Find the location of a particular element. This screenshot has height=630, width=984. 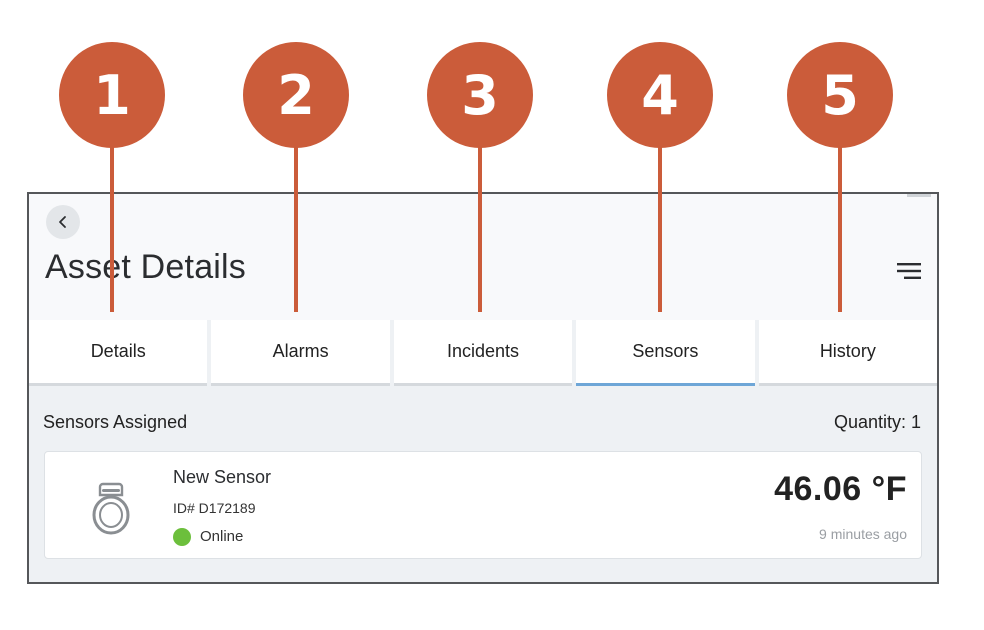

callout-3: 3 is located at coordinates (480, 95).